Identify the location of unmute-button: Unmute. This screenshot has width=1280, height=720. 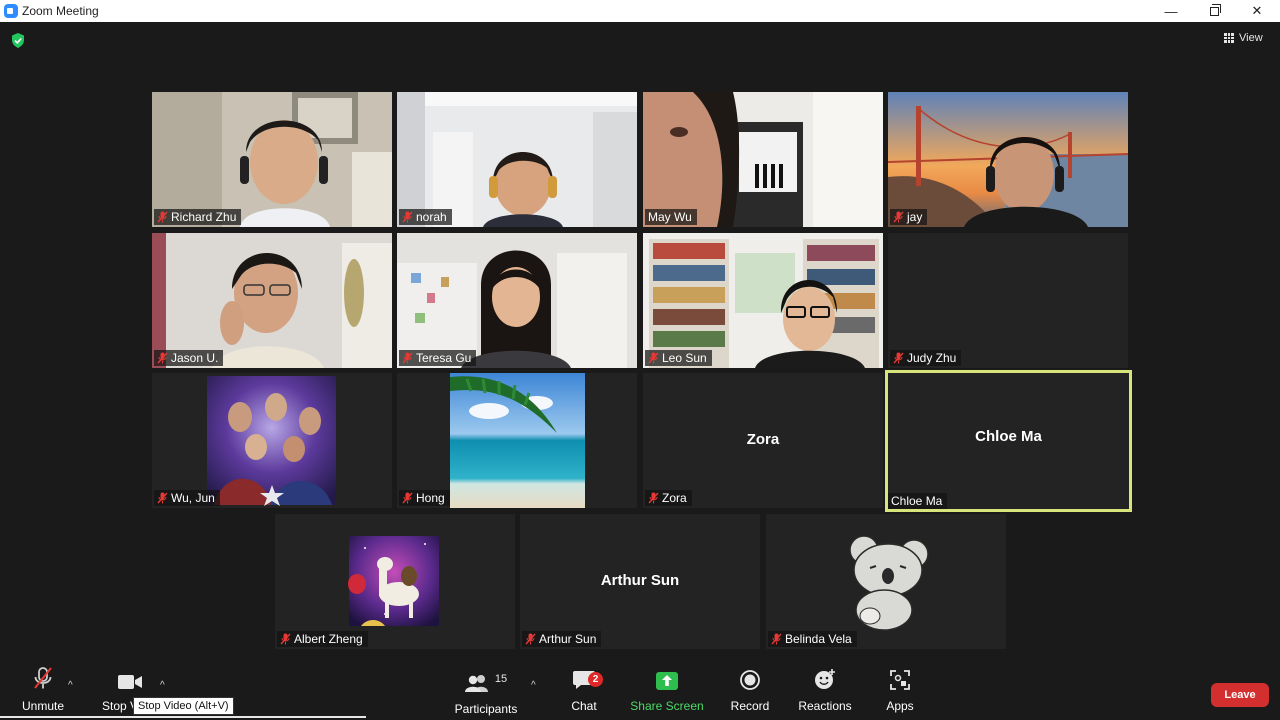
(43, 692).